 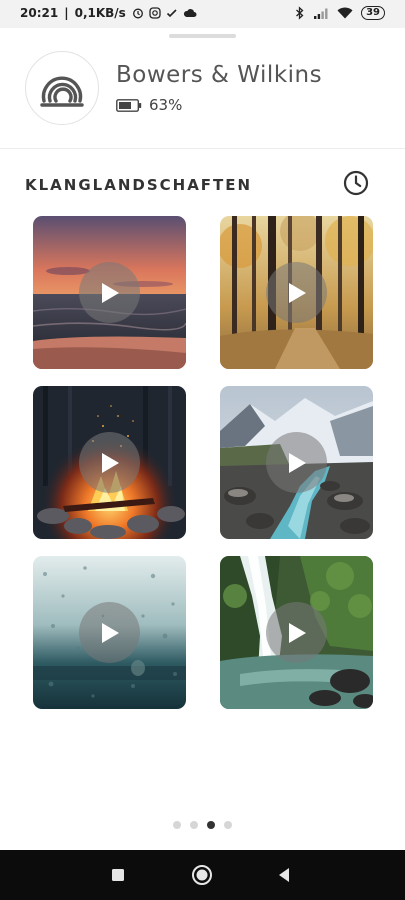 I want to click on status-battery: 39, so click(x=373, y=13).